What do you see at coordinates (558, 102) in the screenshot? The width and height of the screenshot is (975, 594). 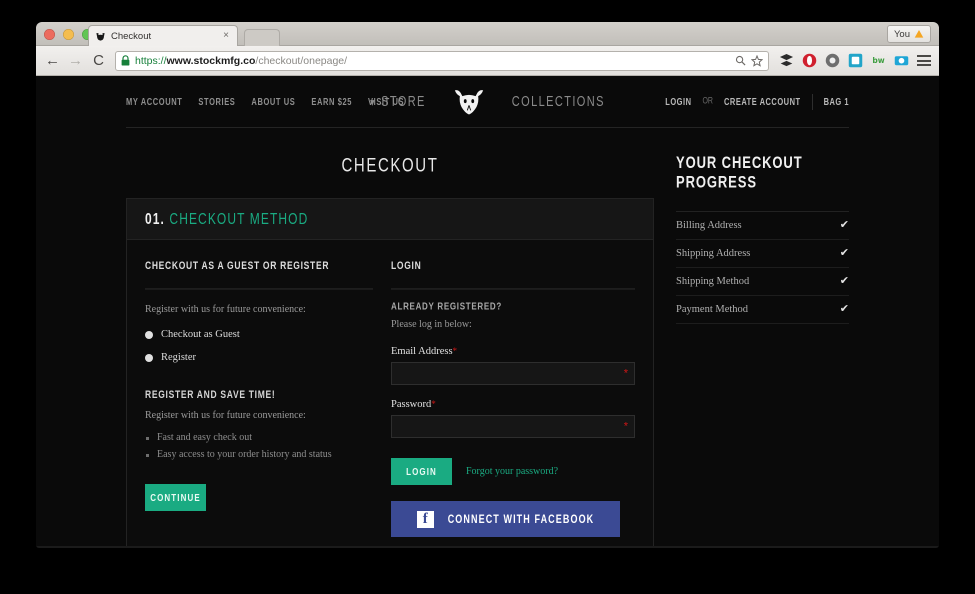 I see `nav-item-collections: COLLECTIONS` at bounding box center [558, 102].